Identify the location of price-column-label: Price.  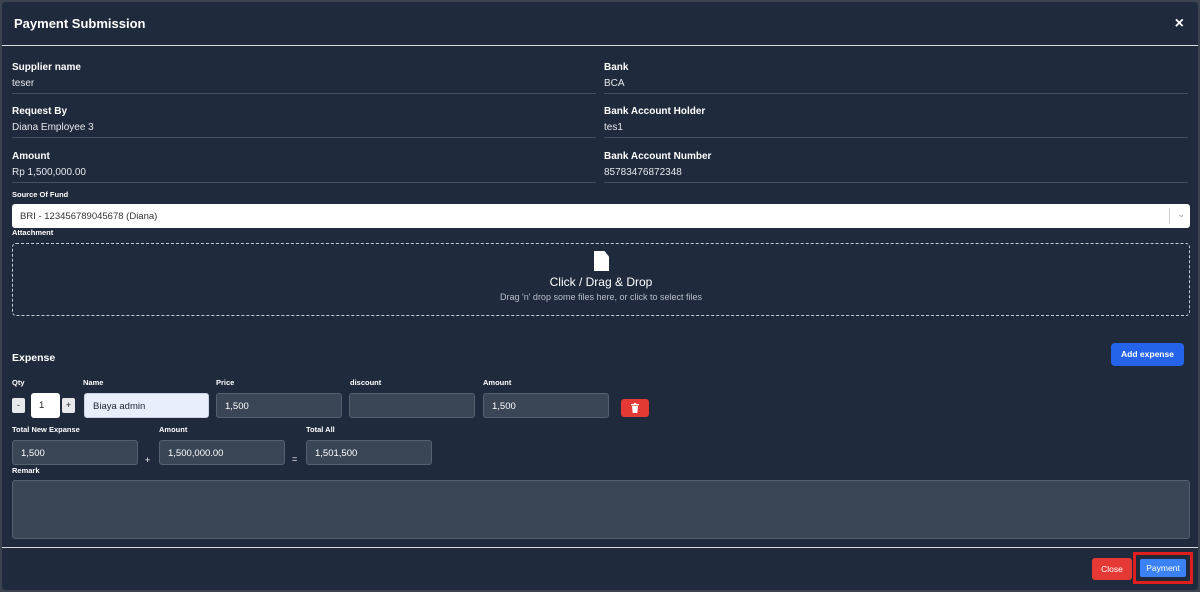
(225, 382).